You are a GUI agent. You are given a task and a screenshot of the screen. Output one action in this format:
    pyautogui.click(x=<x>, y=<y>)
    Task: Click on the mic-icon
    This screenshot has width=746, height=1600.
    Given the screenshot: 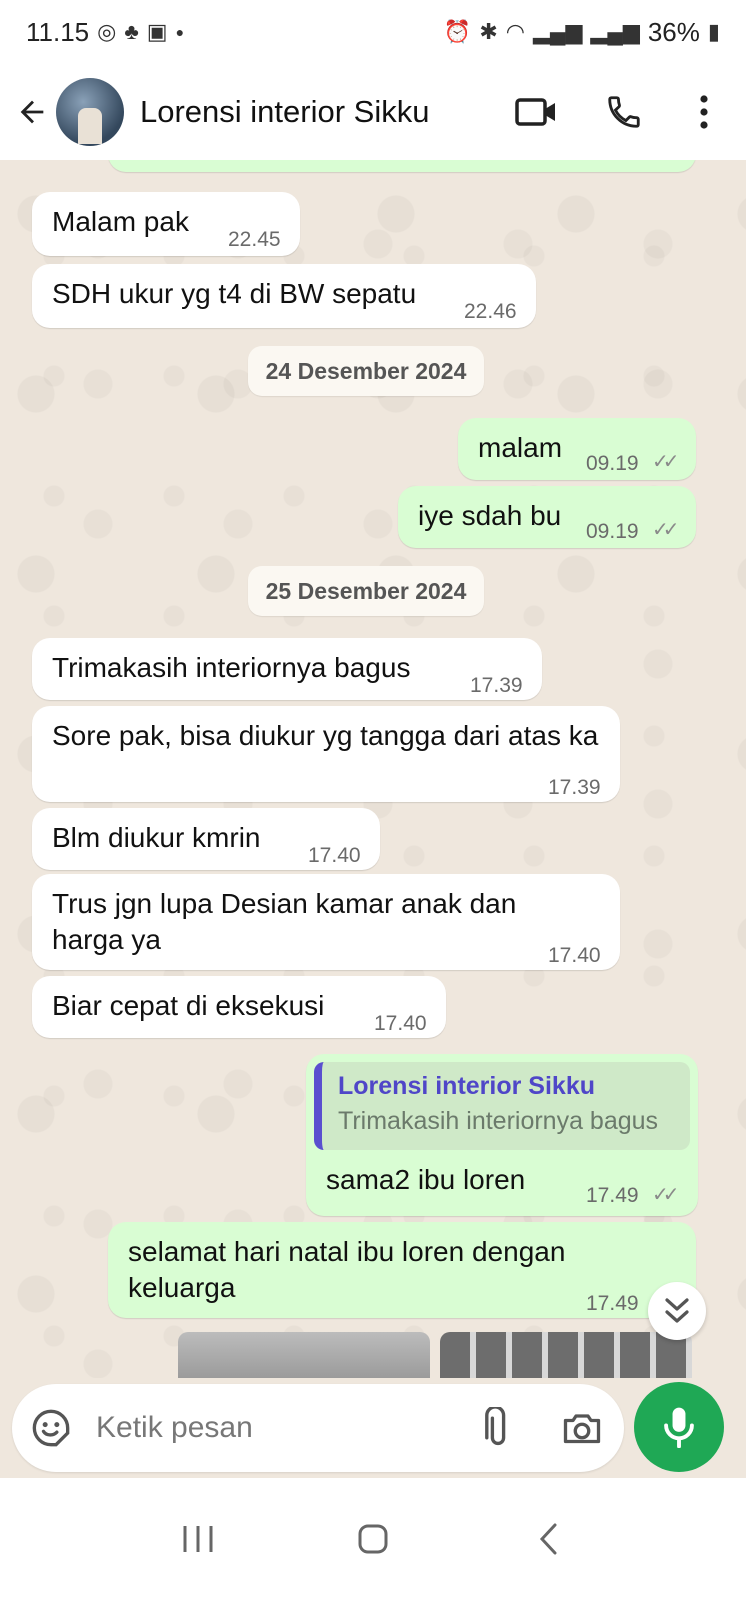 What is the action you would take?
    pyautogui.click(x=679, y=1427)
    